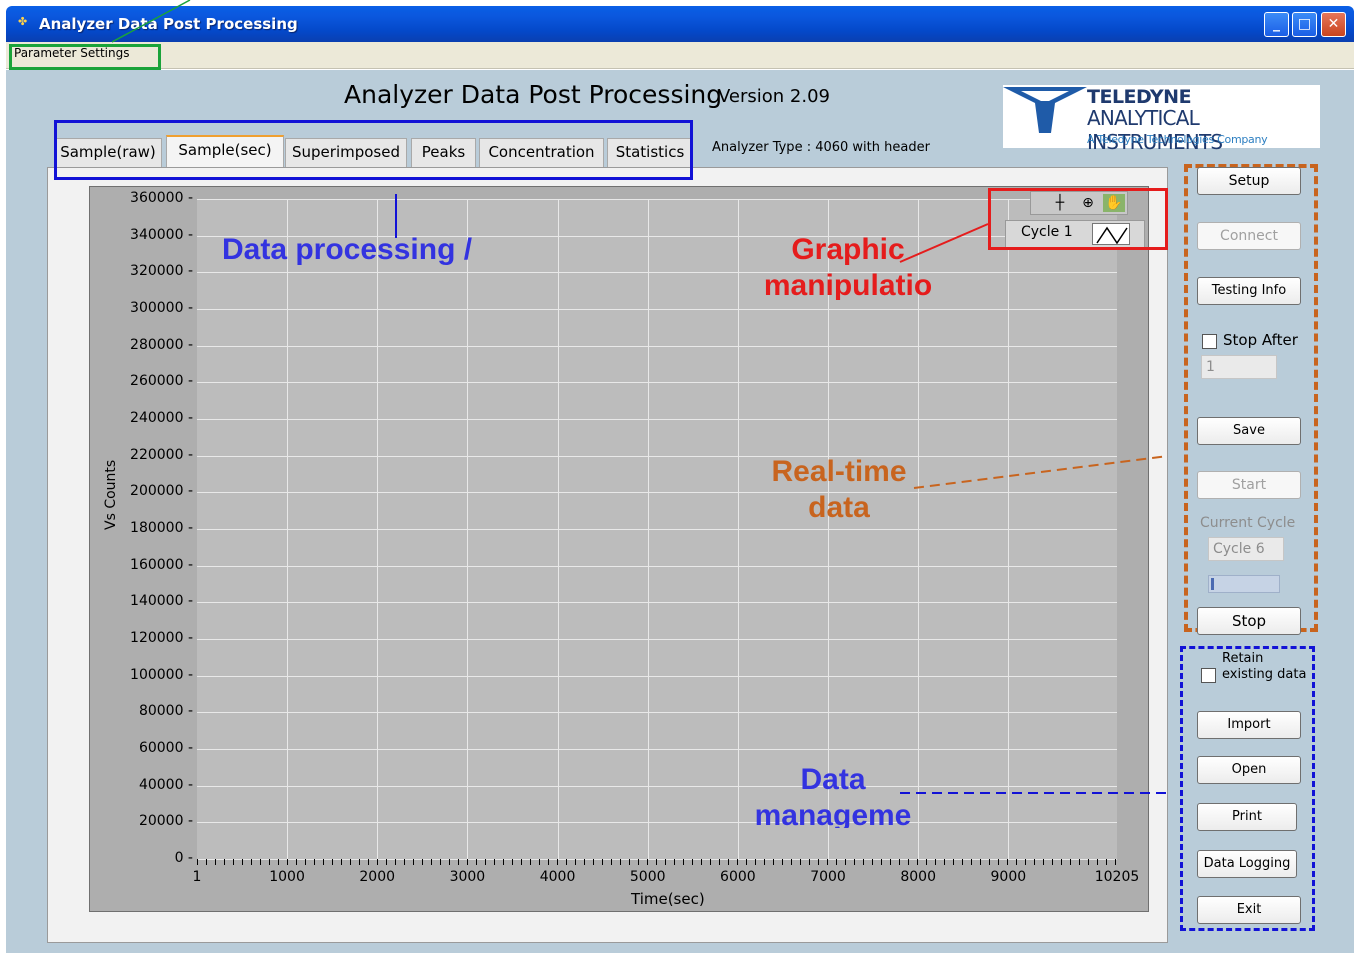 The width and height of the screenshot is (1356, 953). I want to click on logo-name: TELEDYNE, so click(1139, 97).